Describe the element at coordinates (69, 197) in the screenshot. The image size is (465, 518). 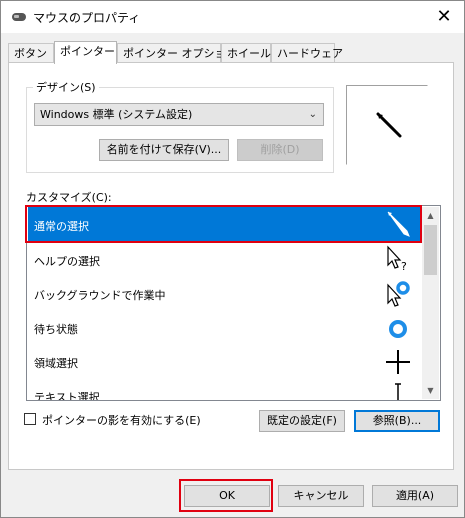
I see `customize-label: カスタマイズ(C):` at that location.